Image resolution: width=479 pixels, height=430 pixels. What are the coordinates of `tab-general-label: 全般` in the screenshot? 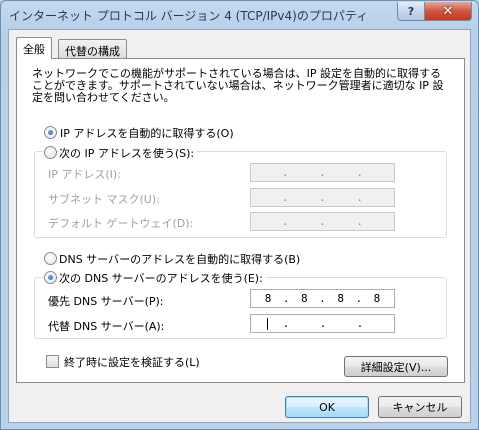 It's located at (34, 49).